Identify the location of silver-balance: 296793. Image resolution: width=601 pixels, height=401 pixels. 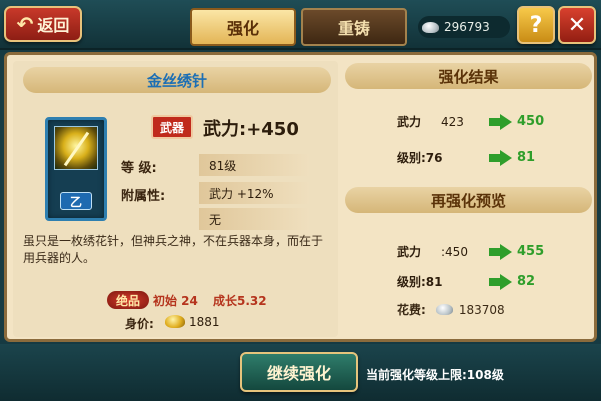
(464, 27).